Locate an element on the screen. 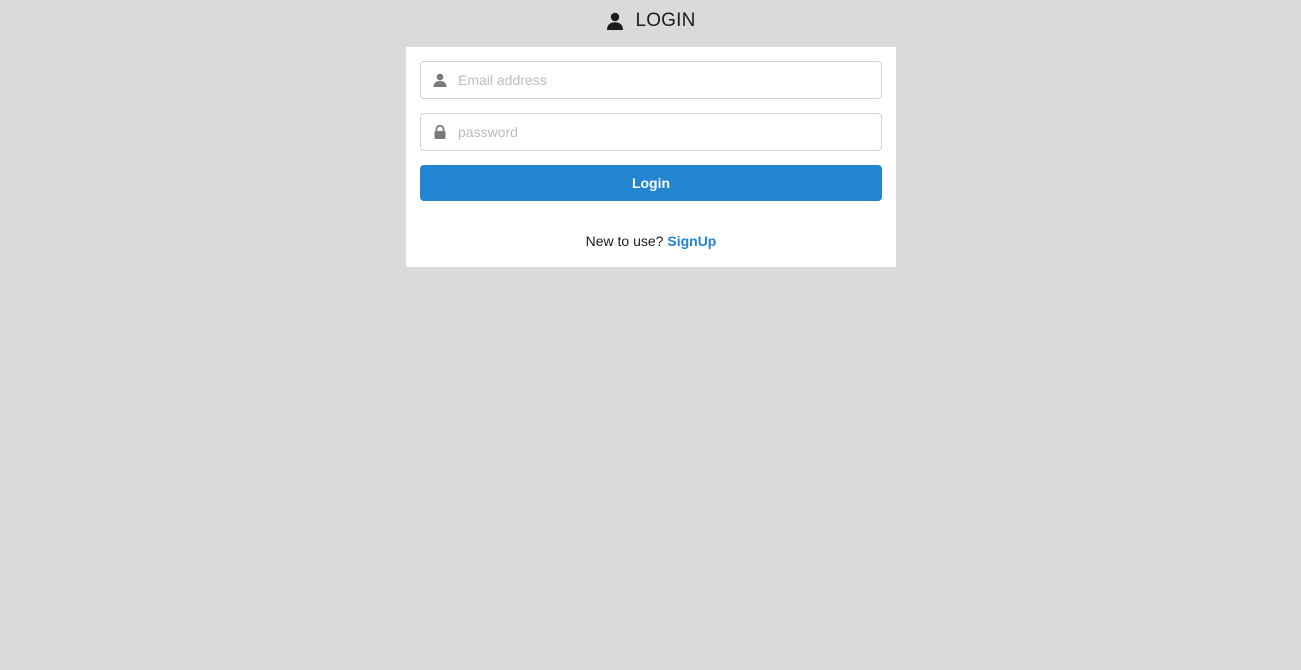 This screenshot has height=670, width=1301. page-header: LOGIN is located at coordinates (650, 21).